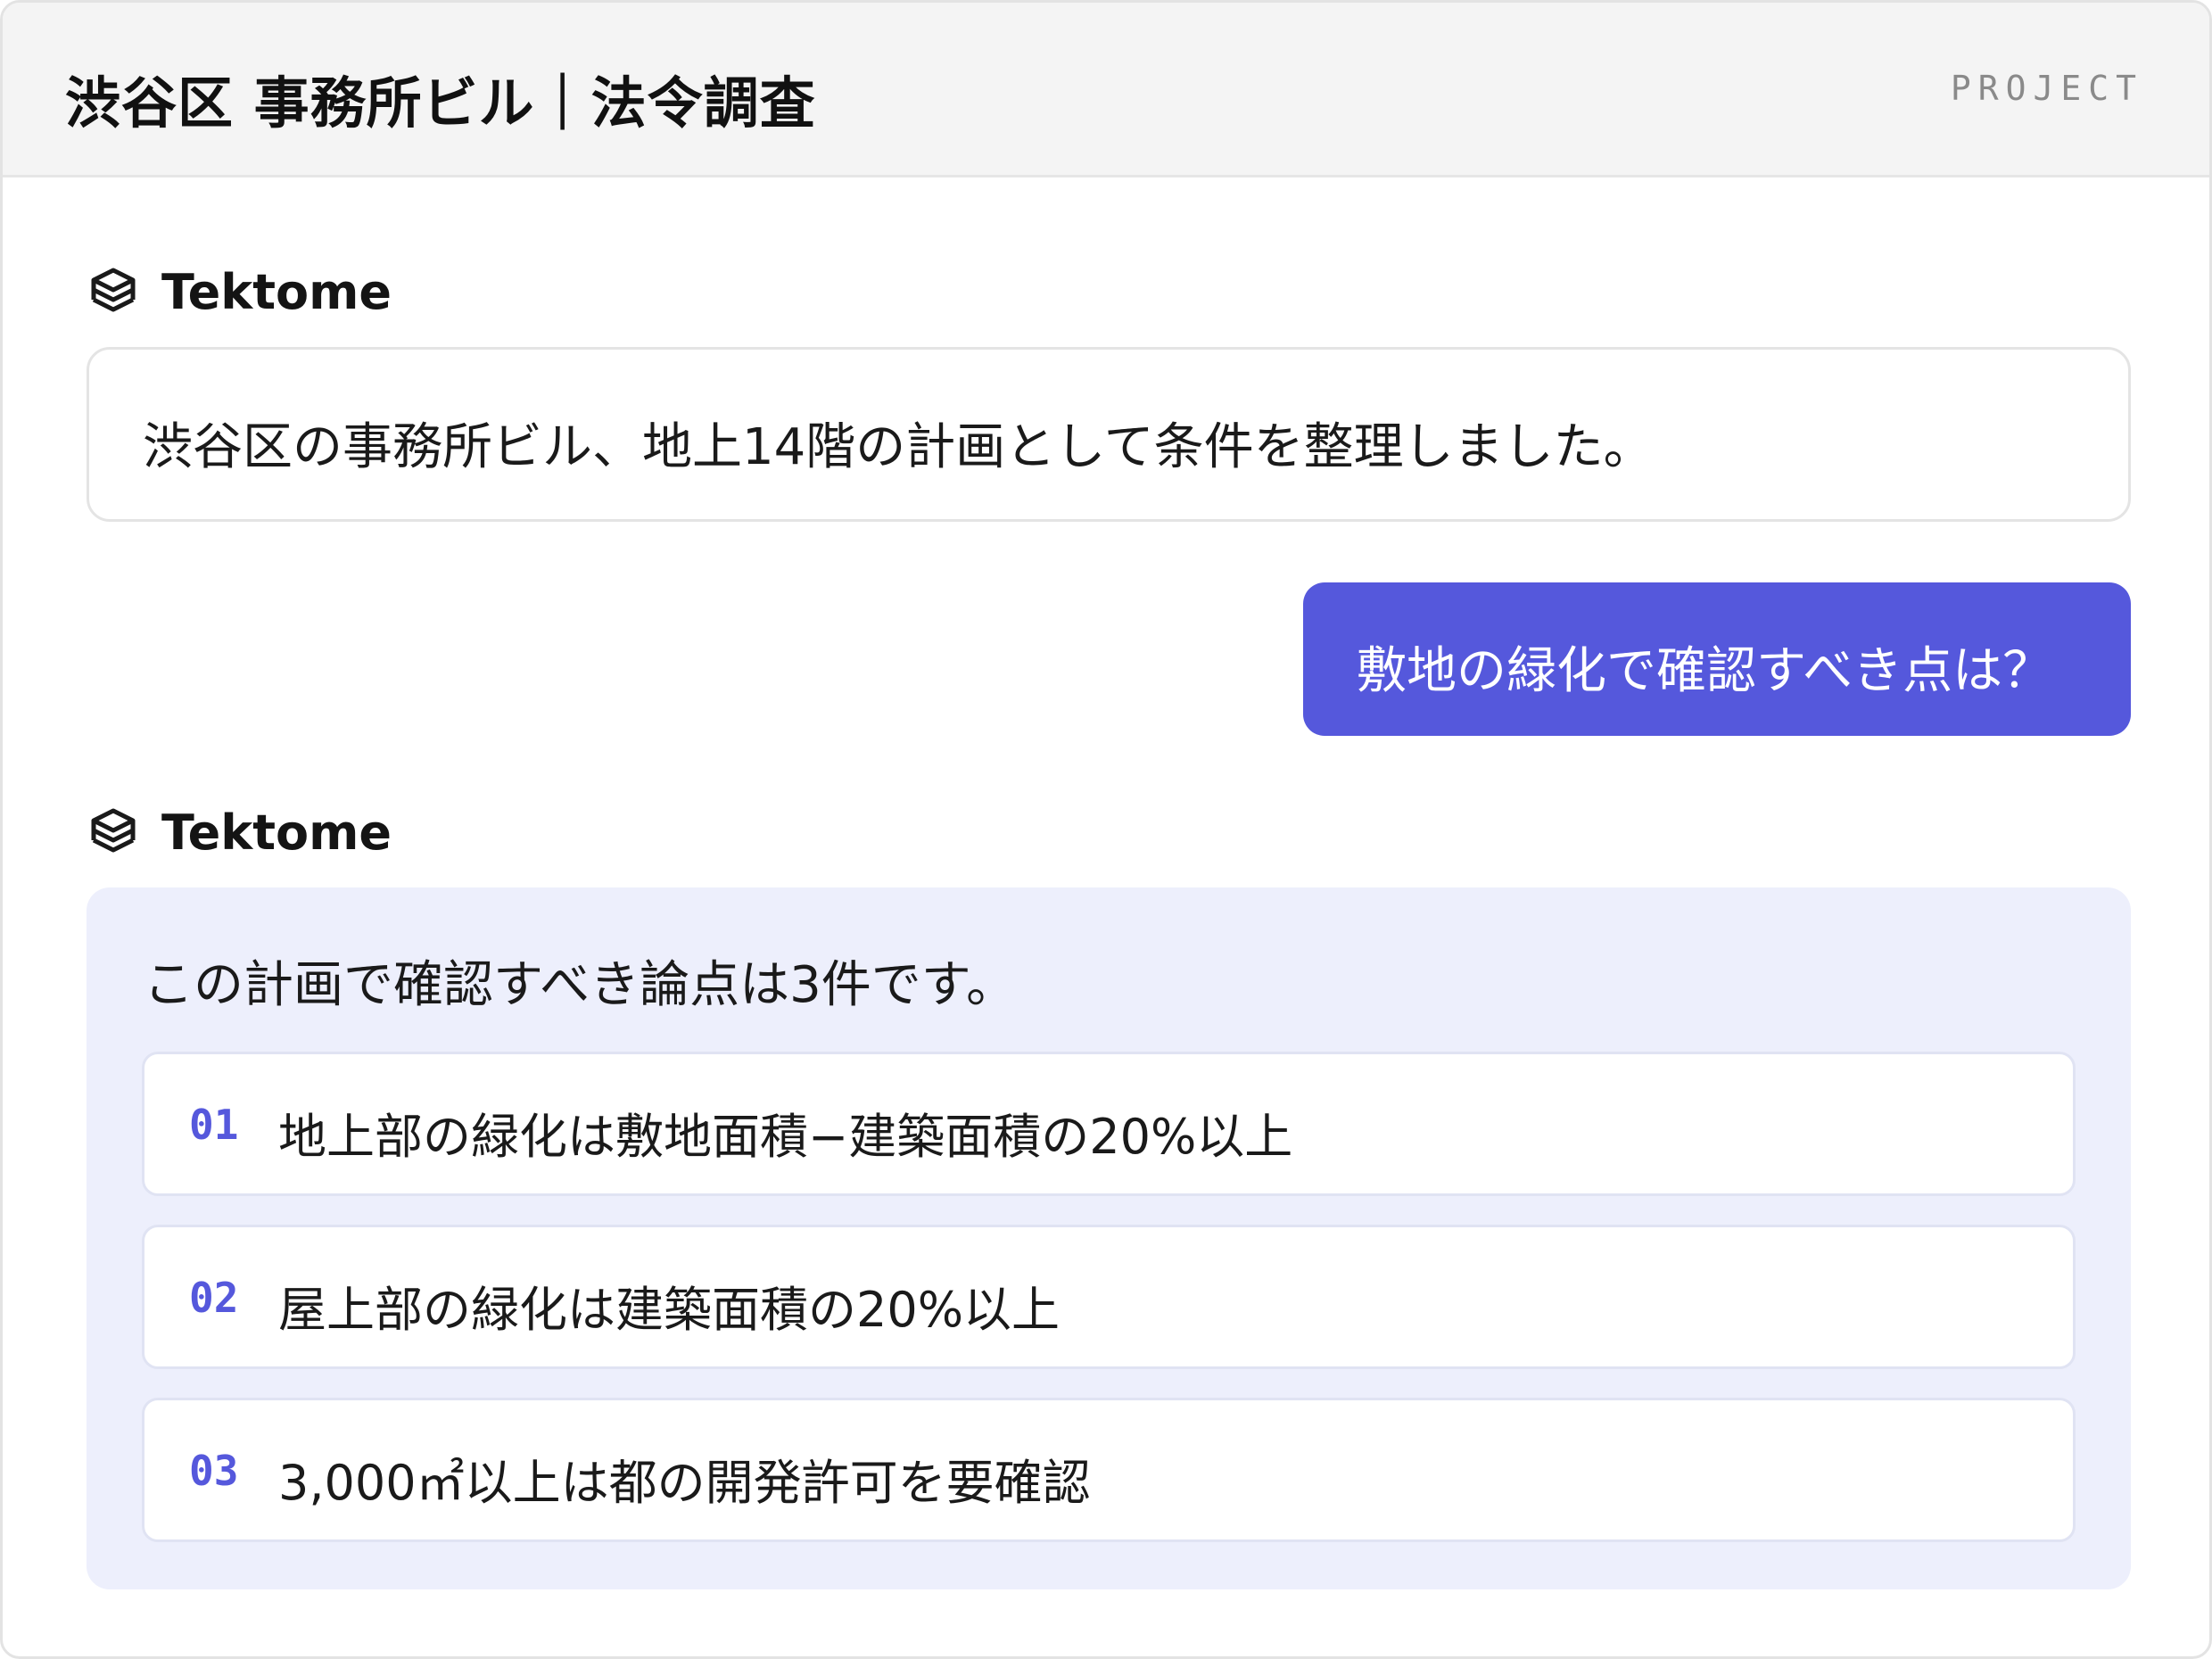 This screenshot has height=1659, width=2212. I want to click on item-text: 地上部の緑化は敷地面積−建築面積の20%以上, so click(785, 1137).